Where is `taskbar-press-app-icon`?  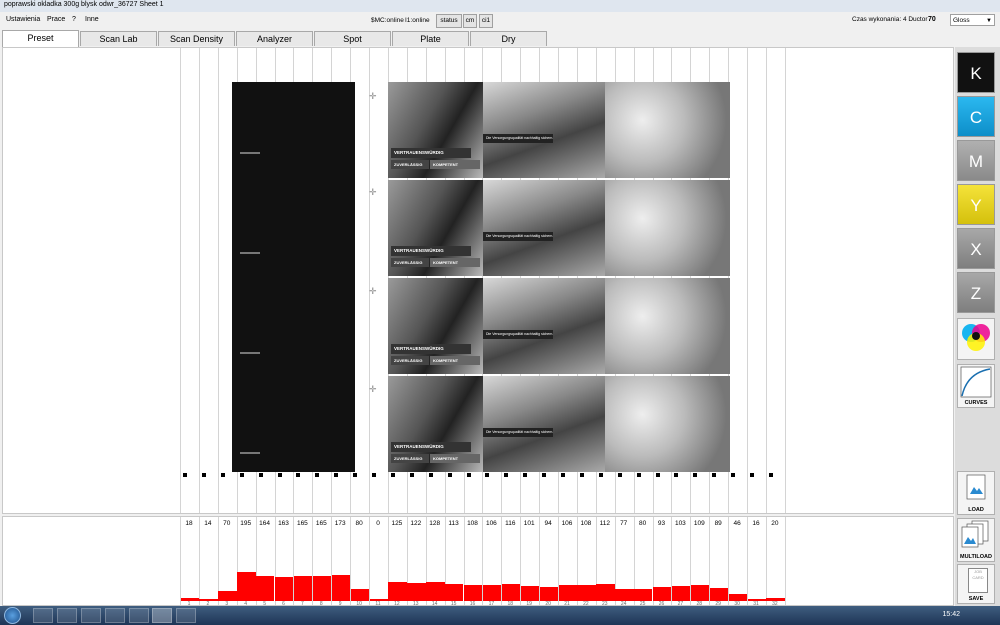 taskbar-press-app-icon is located at coordinates (162, 615).